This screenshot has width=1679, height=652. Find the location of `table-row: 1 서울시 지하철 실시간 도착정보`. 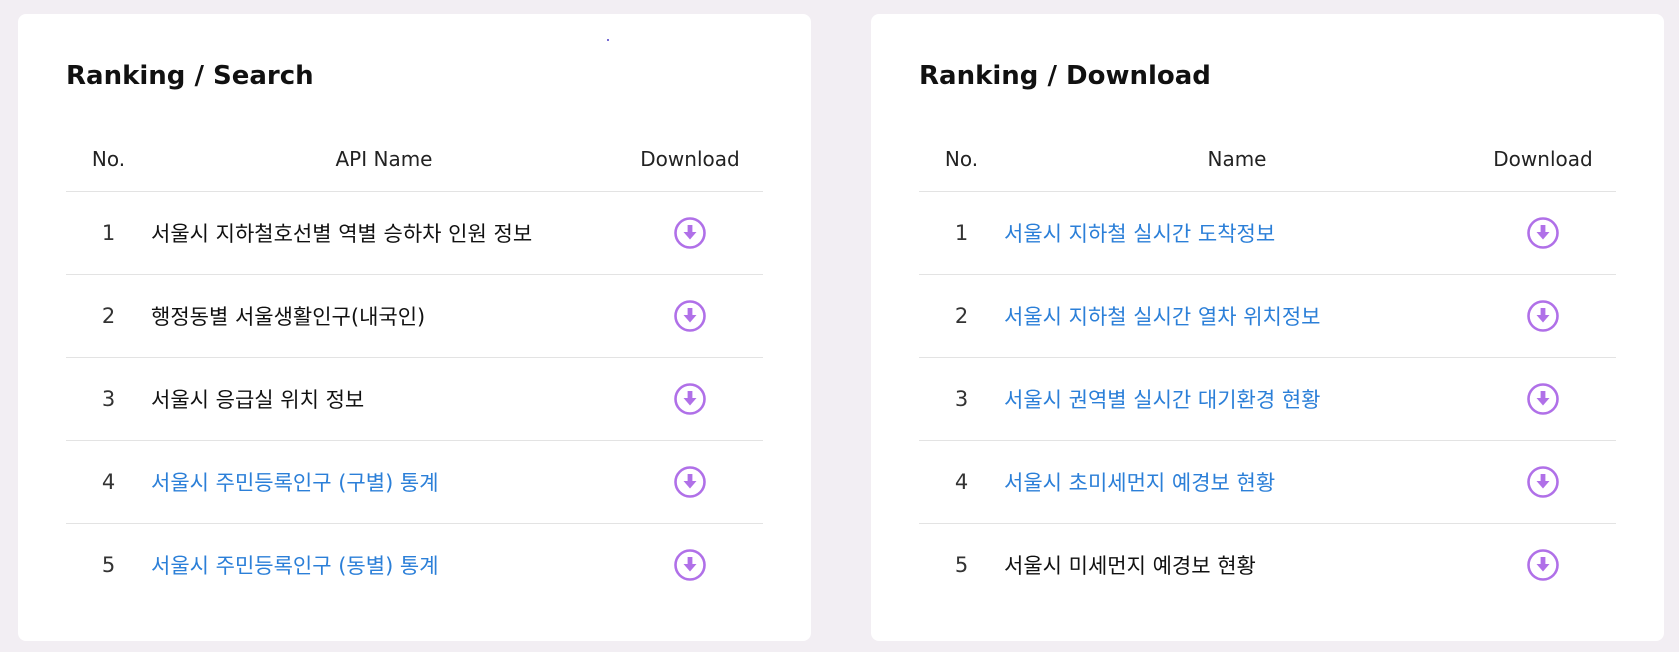

table-row: 1 서울시 지하철 실시간 도착정보 is located at coordinates (1267, 233).